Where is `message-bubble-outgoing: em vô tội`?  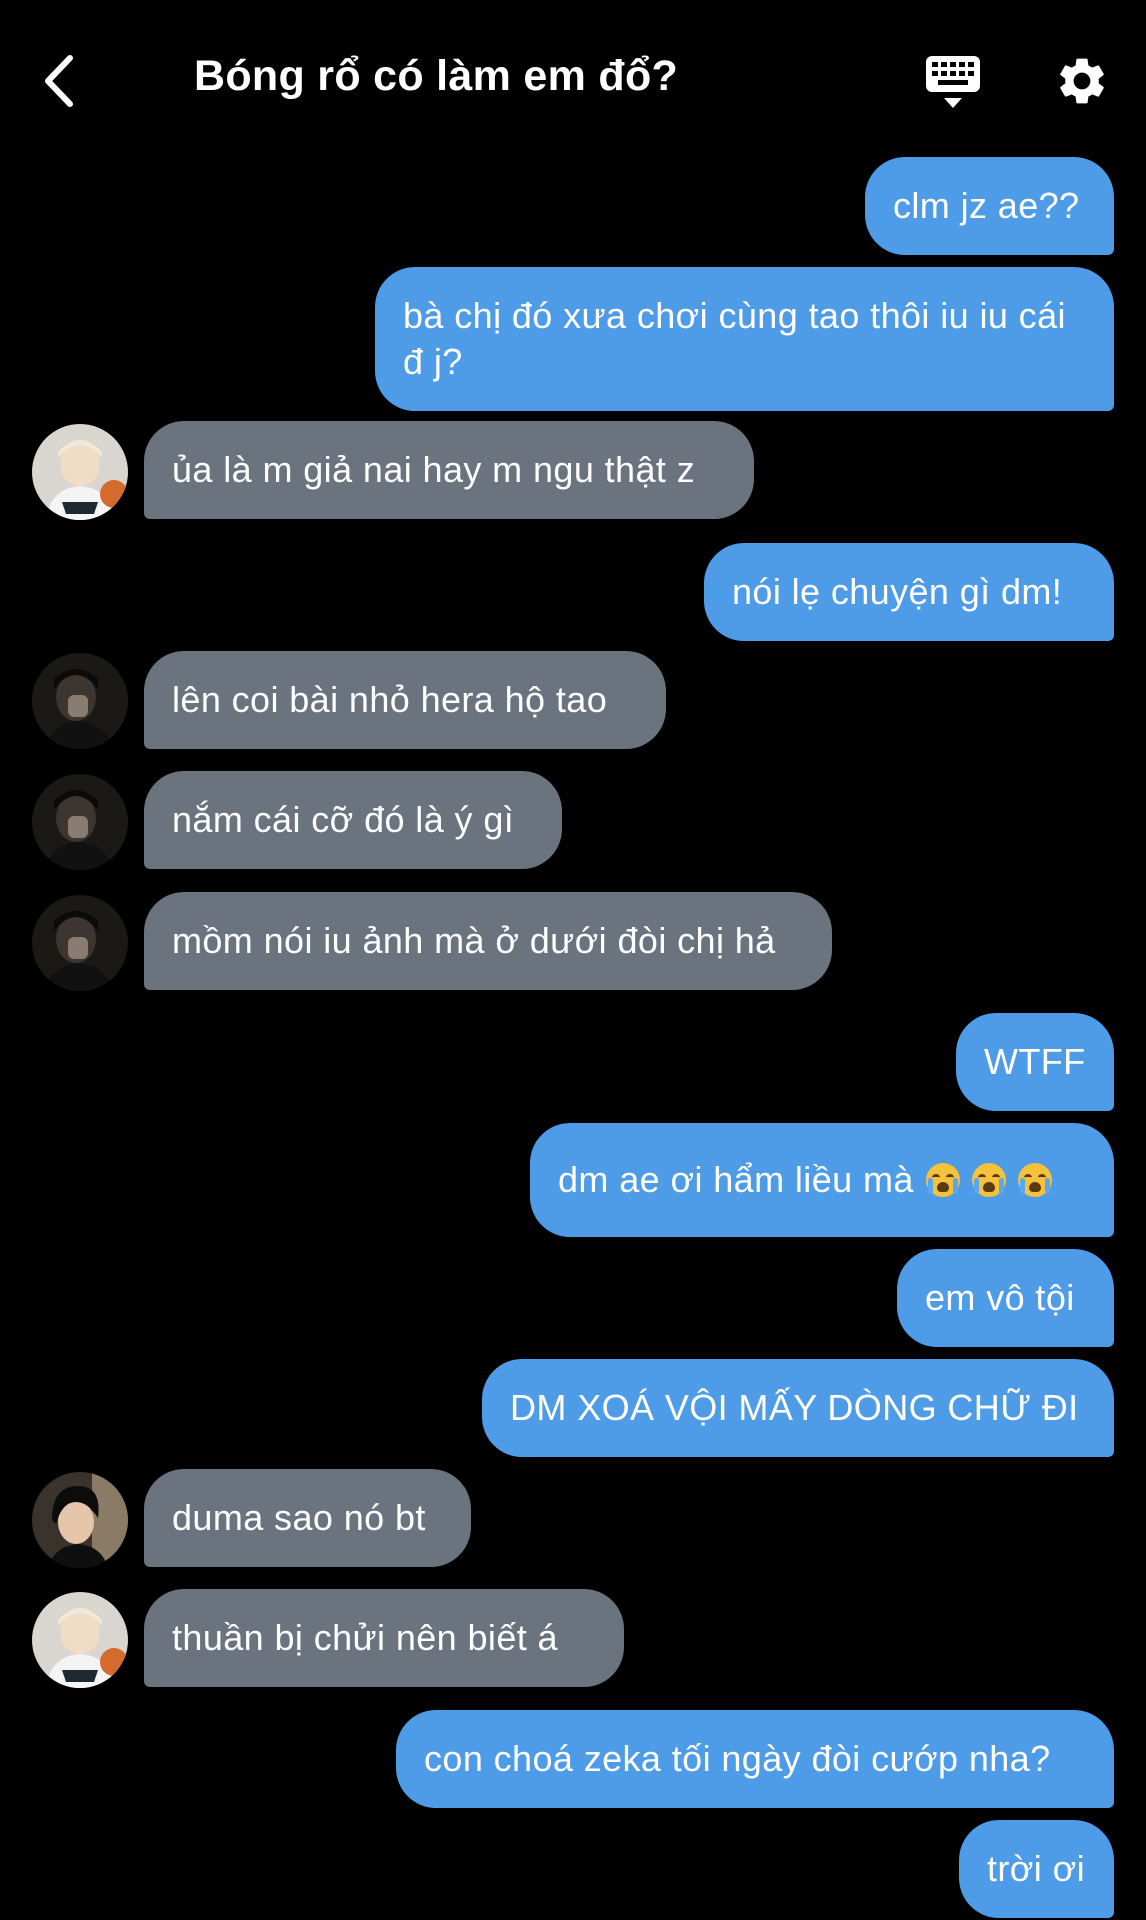 message-bubble-outgoing: em vô tội is located at coordinates (1005, 1298).